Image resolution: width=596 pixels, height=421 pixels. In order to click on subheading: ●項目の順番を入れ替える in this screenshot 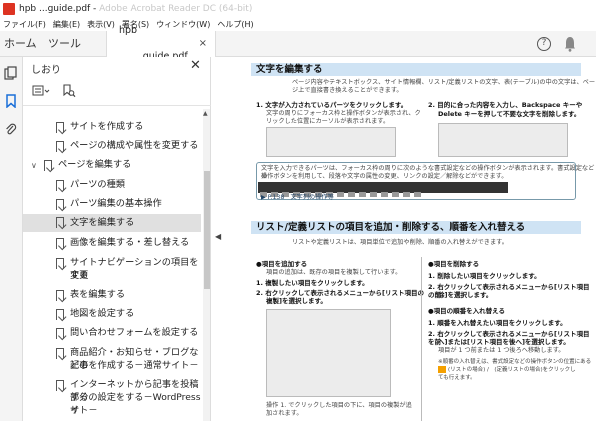, I will do `click(466, 311)`.